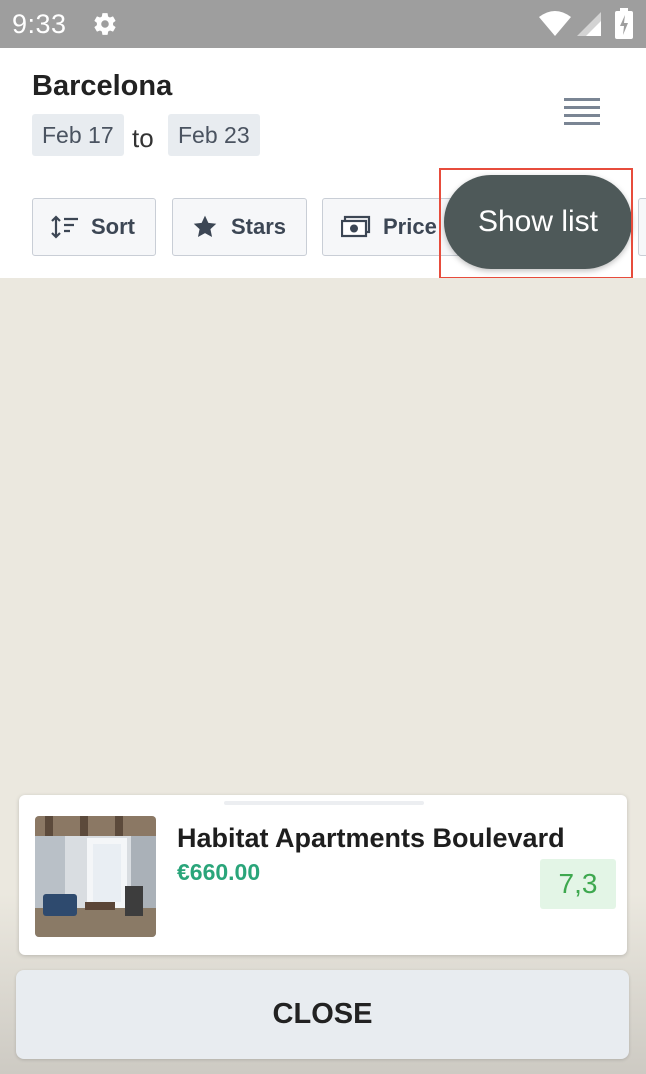  What do you see at coordinates (323, 875) in the screenshot?
I see `hotel-card: Habitat Apartments Boulevard €660.00 7,3` at bounding box center [323, 875].